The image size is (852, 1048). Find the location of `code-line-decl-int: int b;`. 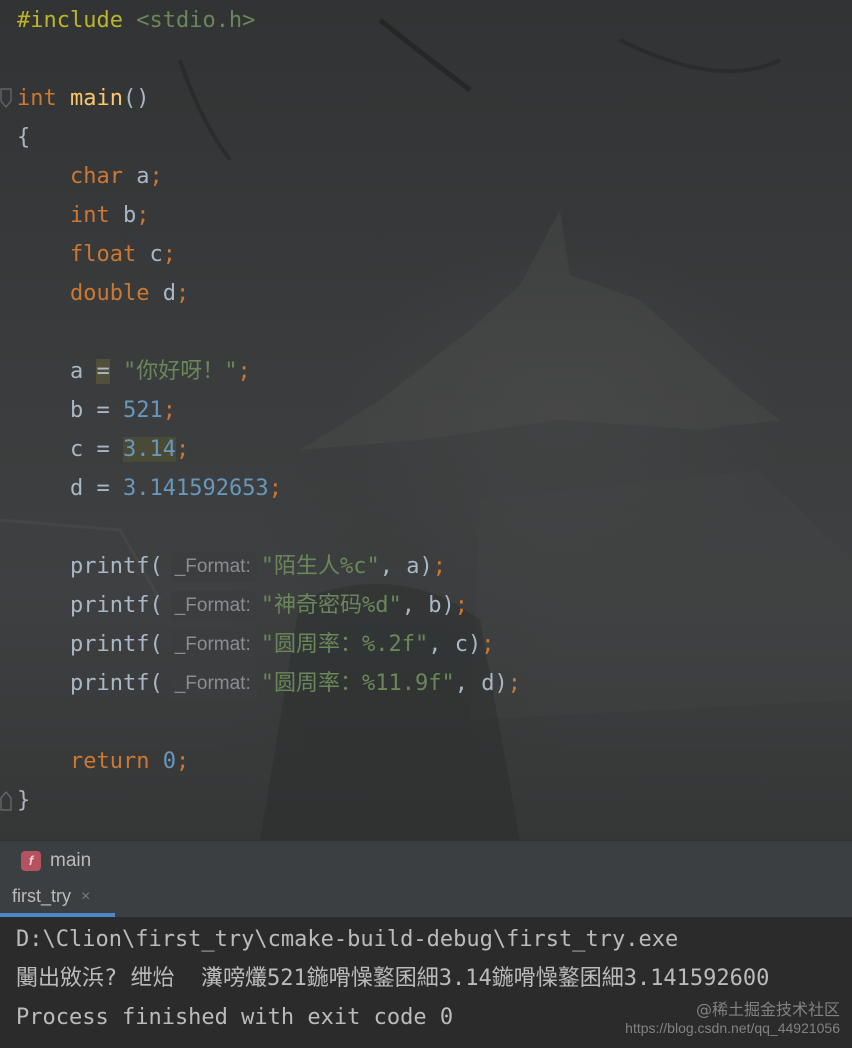

code-line-decl-int: int b; is located at coordinates (83, 215).